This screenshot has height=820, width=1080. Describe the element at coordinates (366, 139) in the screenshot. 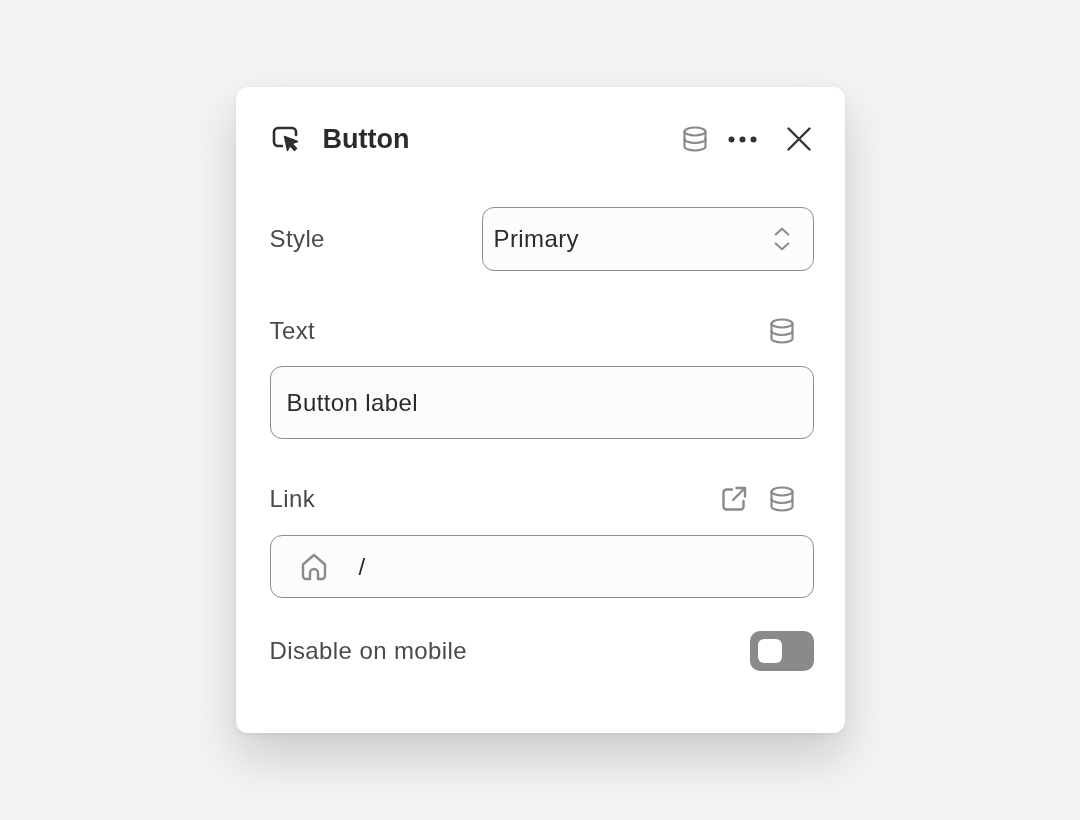

I see `panel-title: Button` at that location.